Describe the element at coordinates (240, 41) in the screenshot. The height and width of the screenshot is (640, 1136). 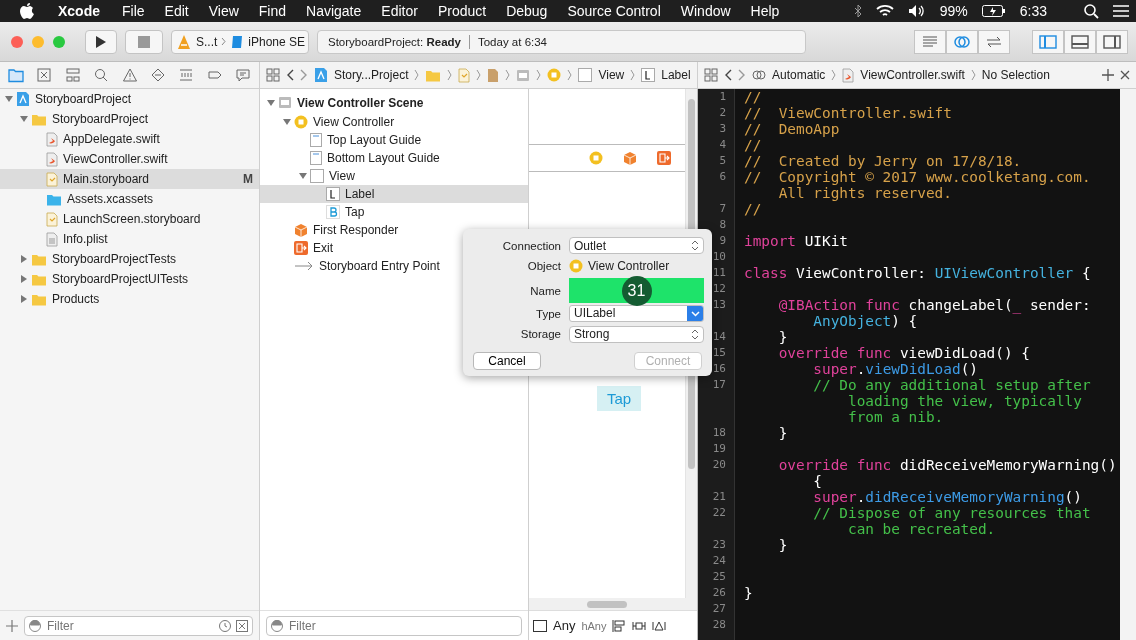
I see `scheme-selector: S...t iPhone SE` at that location.